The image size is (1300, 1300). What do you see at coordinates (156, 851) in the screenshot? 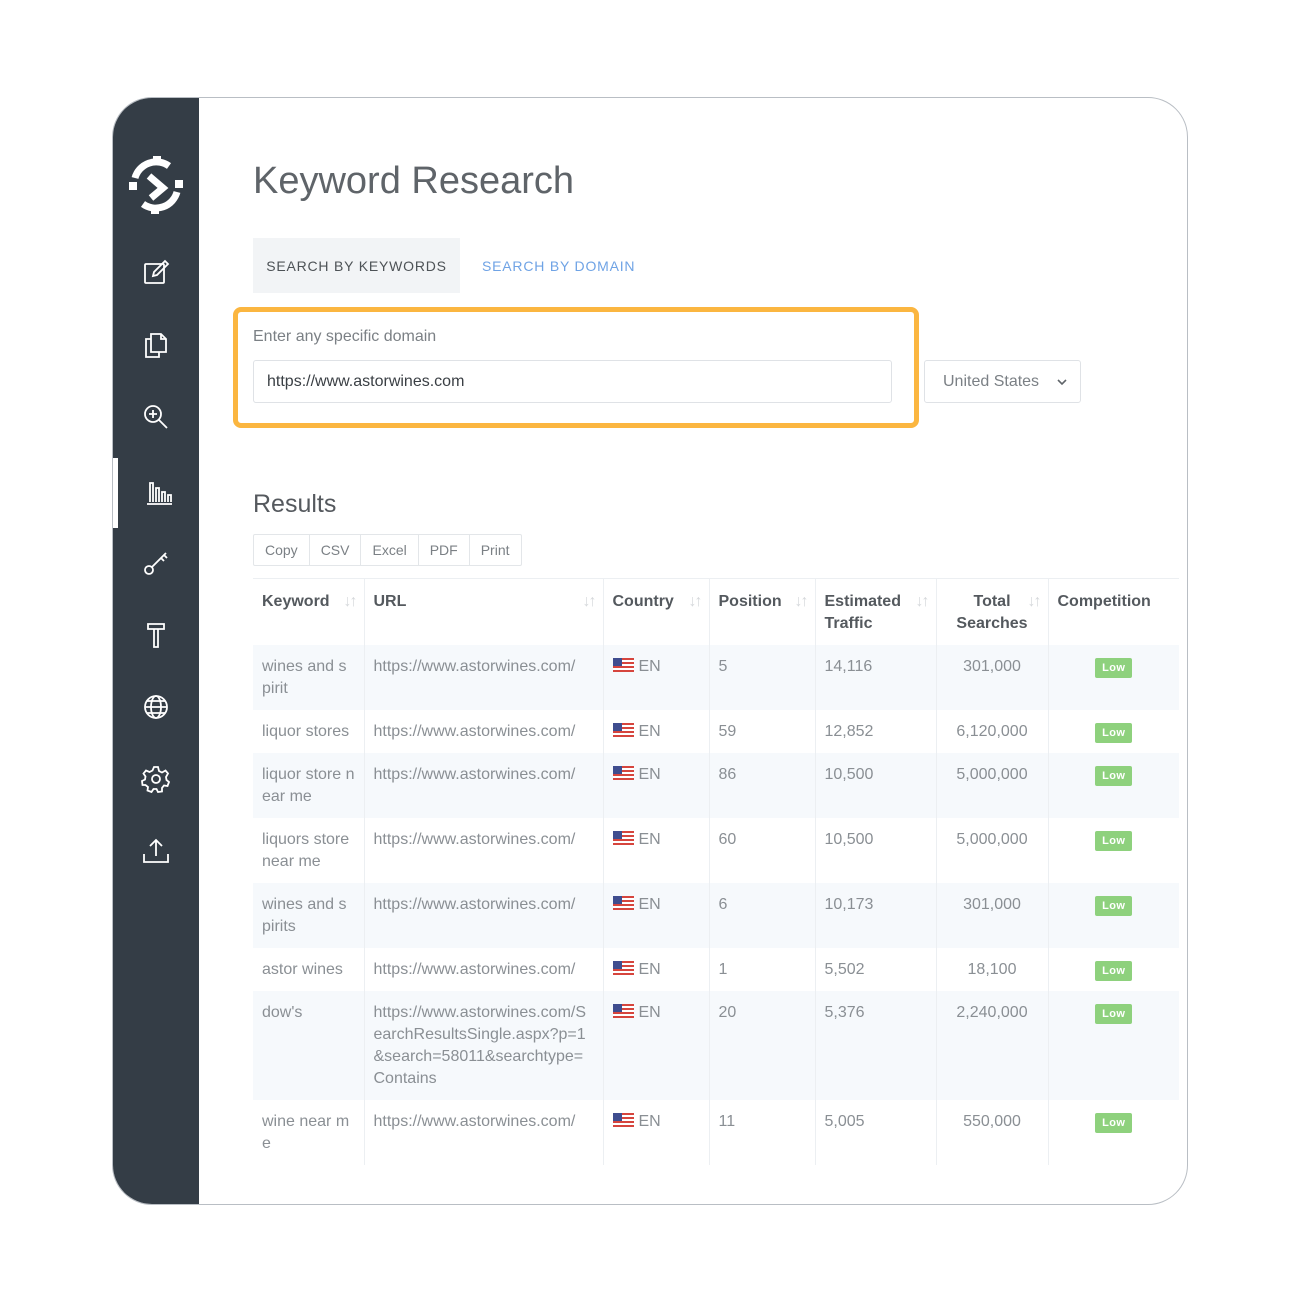
I see `sidebar-item-export` at bounding box center [156, 851].